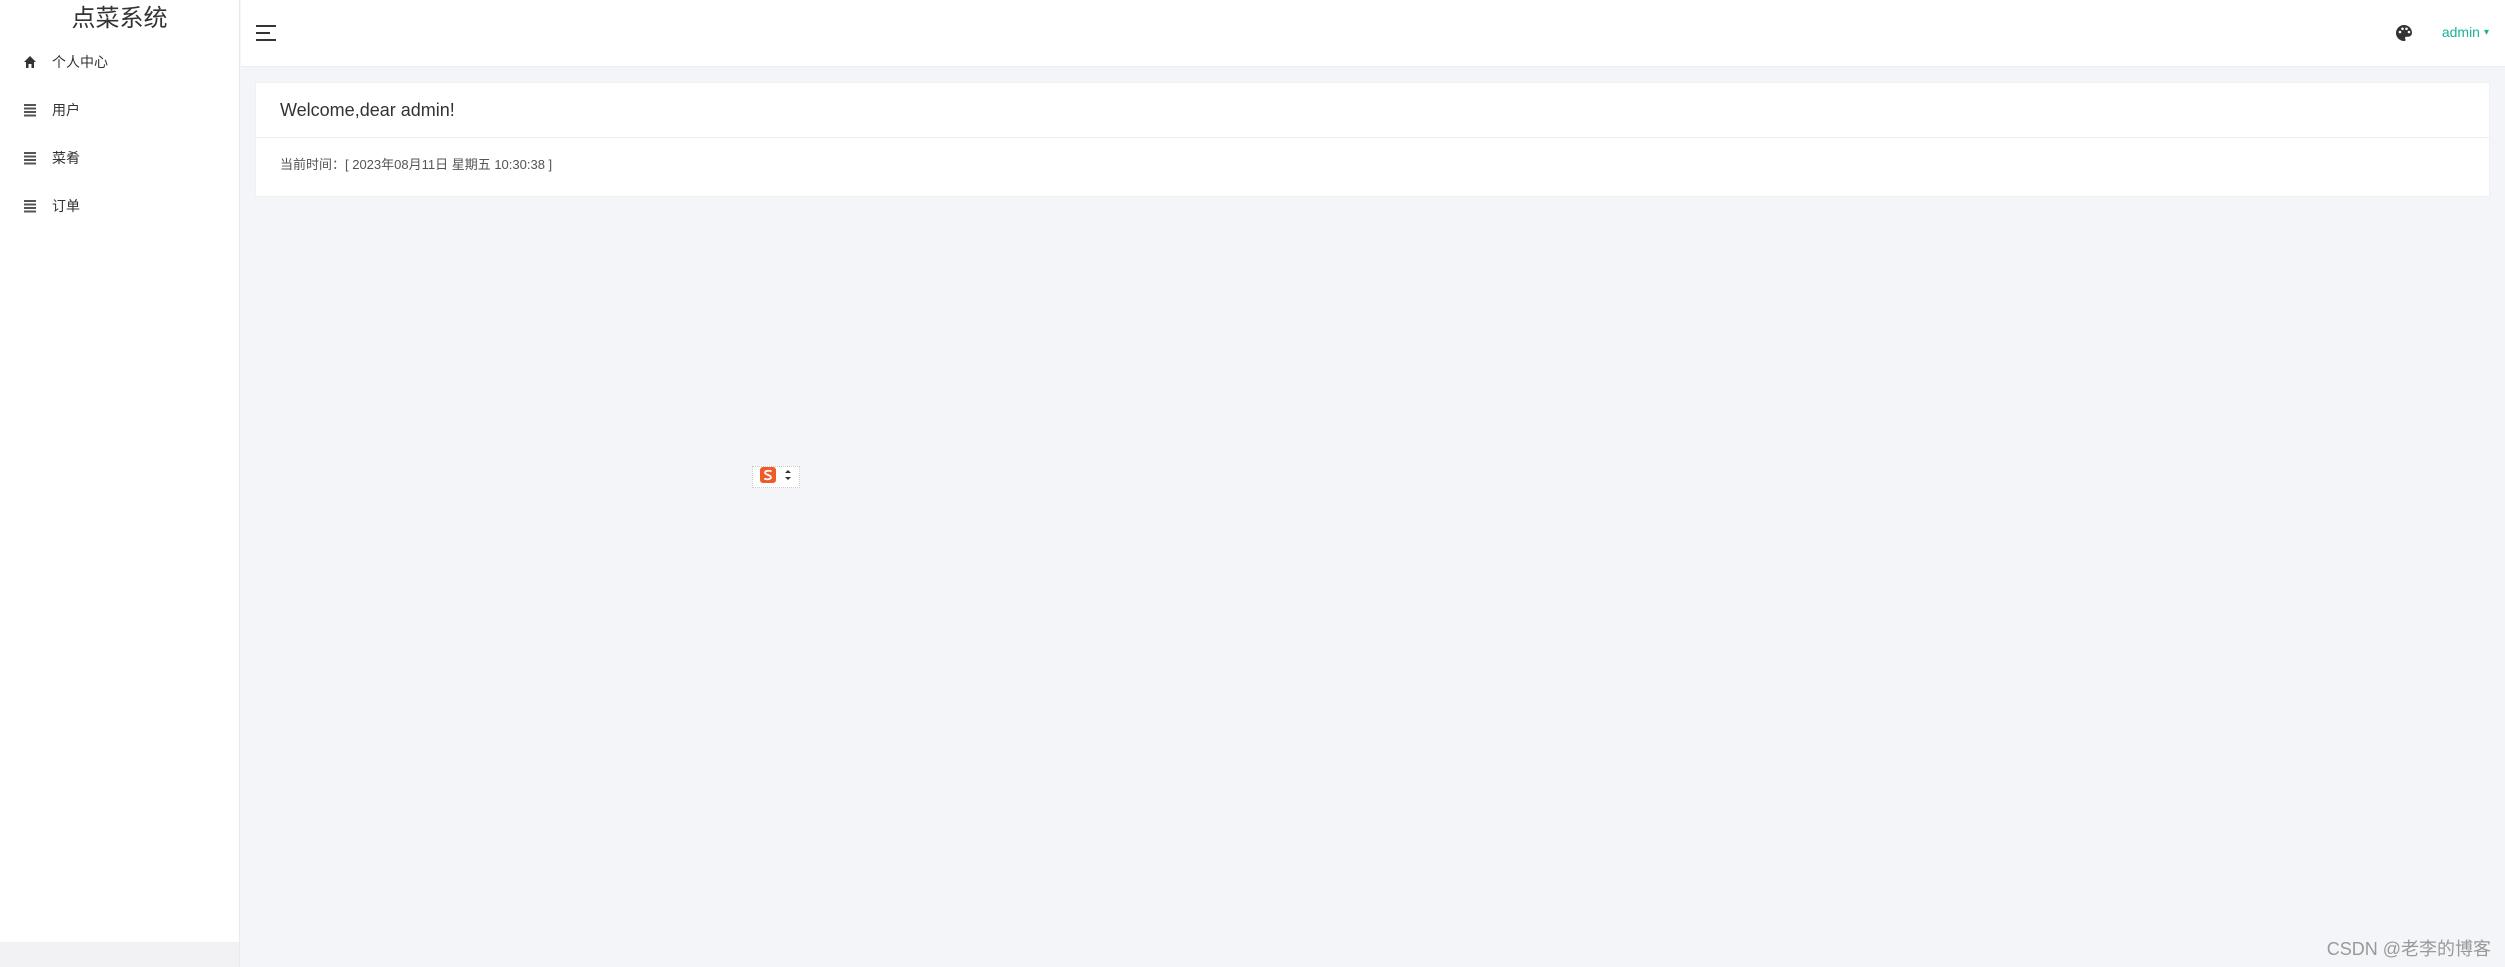  I want to click on sidebar-menu: 个人中心 用户 菜肴 订单, so click(119, 134).